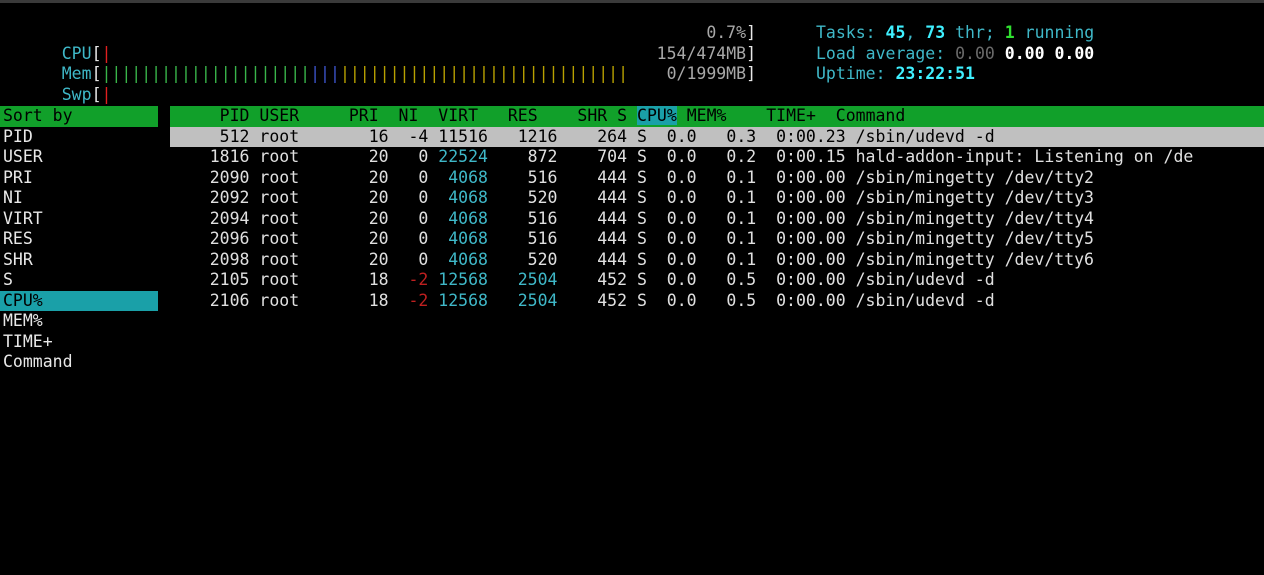  What do you see at coordinates (711, 73) in the screenshot?
I see `swap-meter-value-wrap: 0/1999MB]` at bounding box center [711, 73].